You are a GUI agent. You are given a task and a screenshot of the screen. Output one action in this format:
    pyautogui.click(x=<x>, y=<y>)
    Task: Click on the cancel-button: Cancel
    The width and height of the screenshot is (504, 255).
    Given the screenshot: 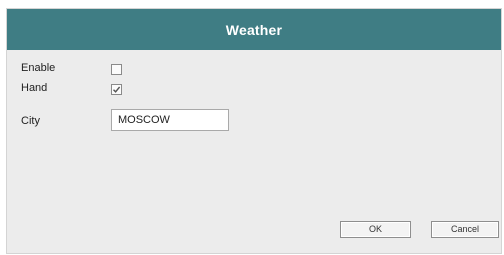 What is the action you would take?
    pyautogui.click(x=465, y=229)
    